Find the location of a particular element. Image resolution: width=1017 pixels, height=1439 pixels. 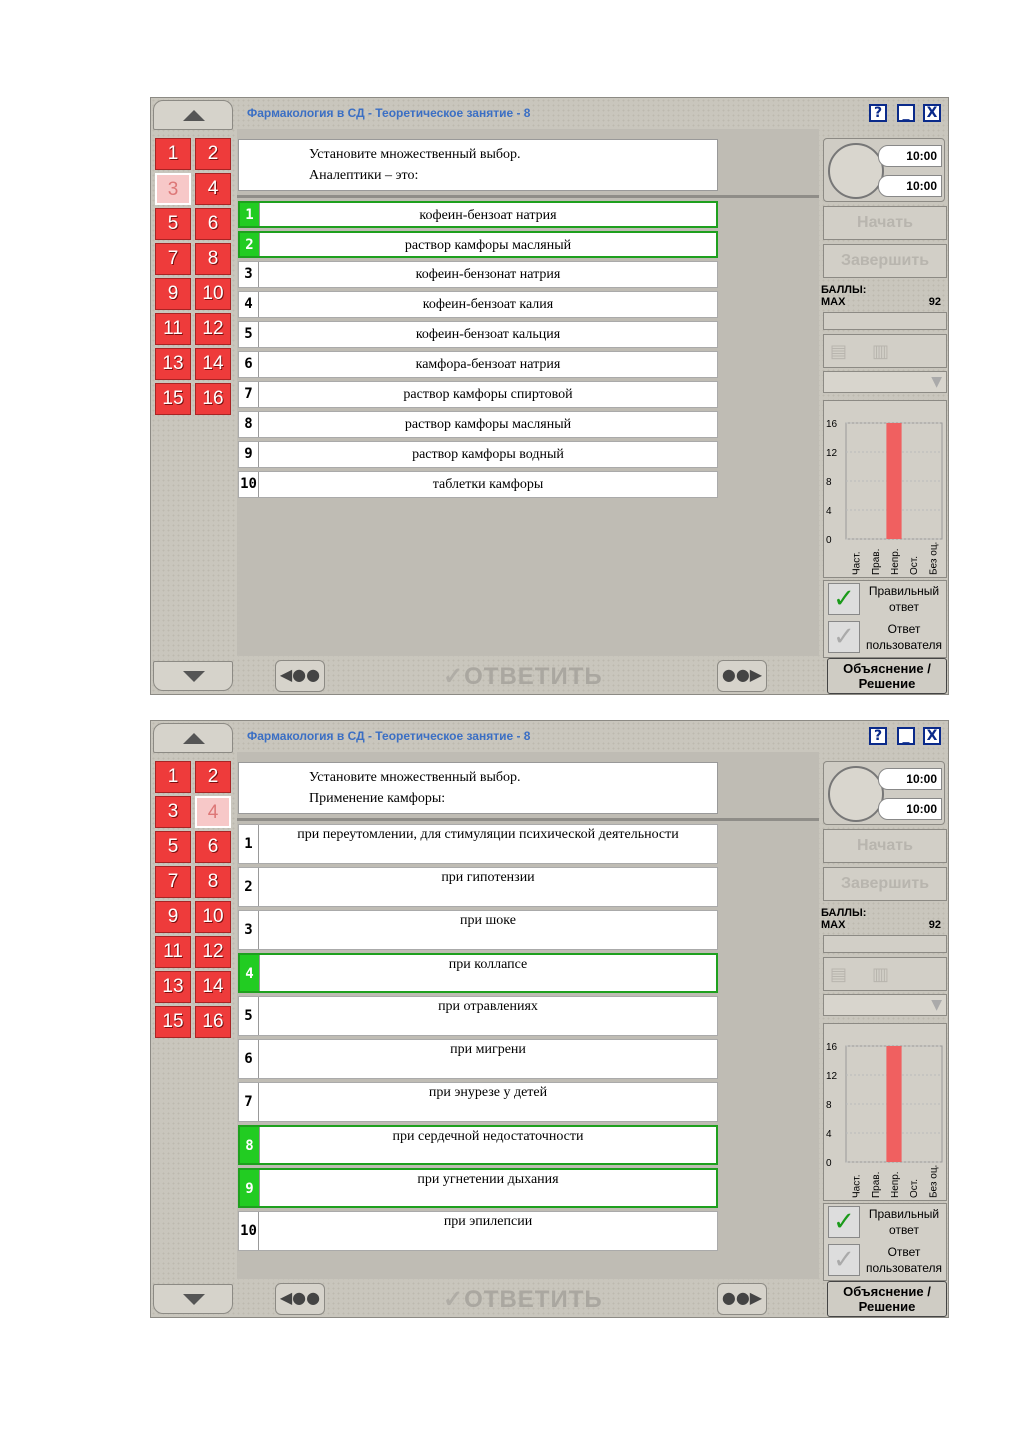

x-tick-label: Без оц. is located at coordinates (933, 1181).